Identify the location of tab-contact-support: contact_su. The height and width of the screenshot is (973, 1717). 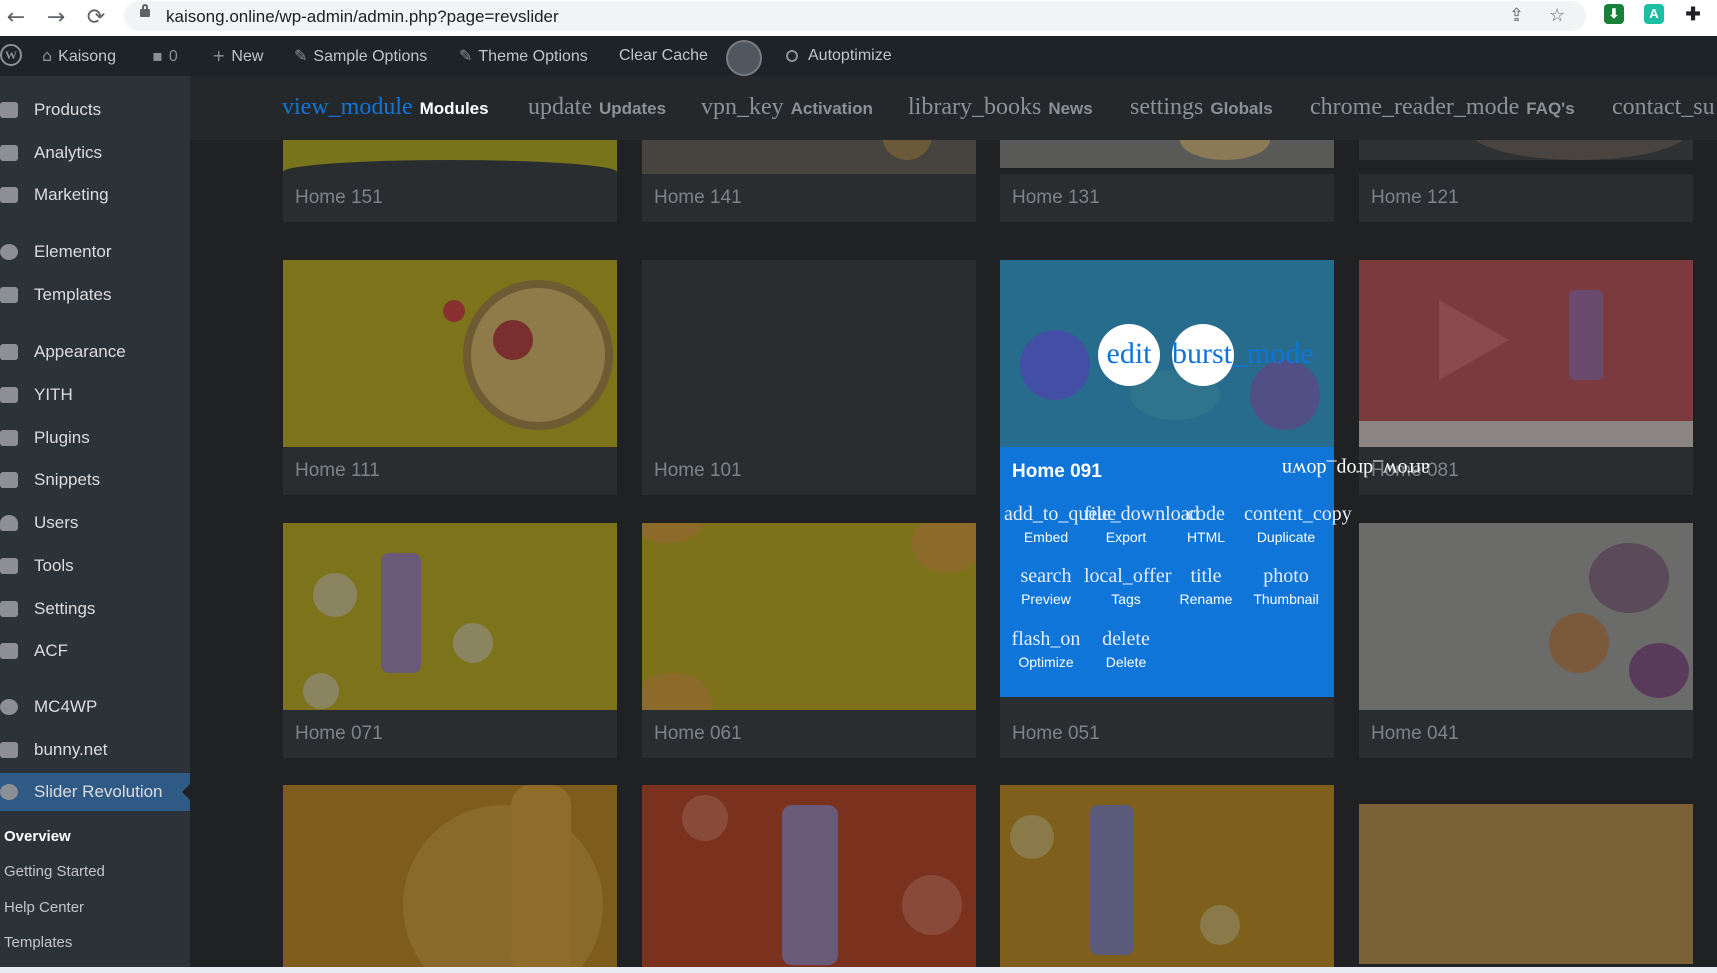
(1664, 107).